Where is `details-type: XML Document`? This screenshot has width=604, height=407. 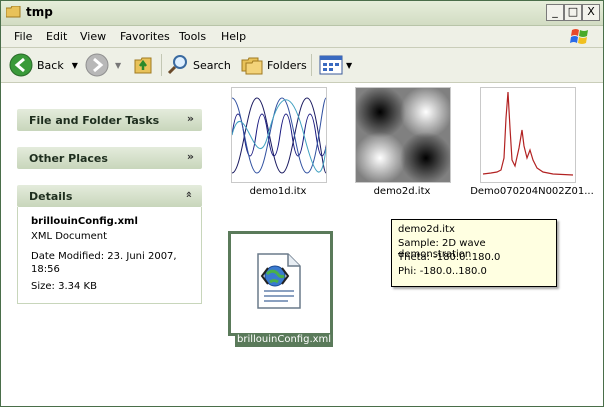
details-type: XML Document is located at coordinates (69, 236).